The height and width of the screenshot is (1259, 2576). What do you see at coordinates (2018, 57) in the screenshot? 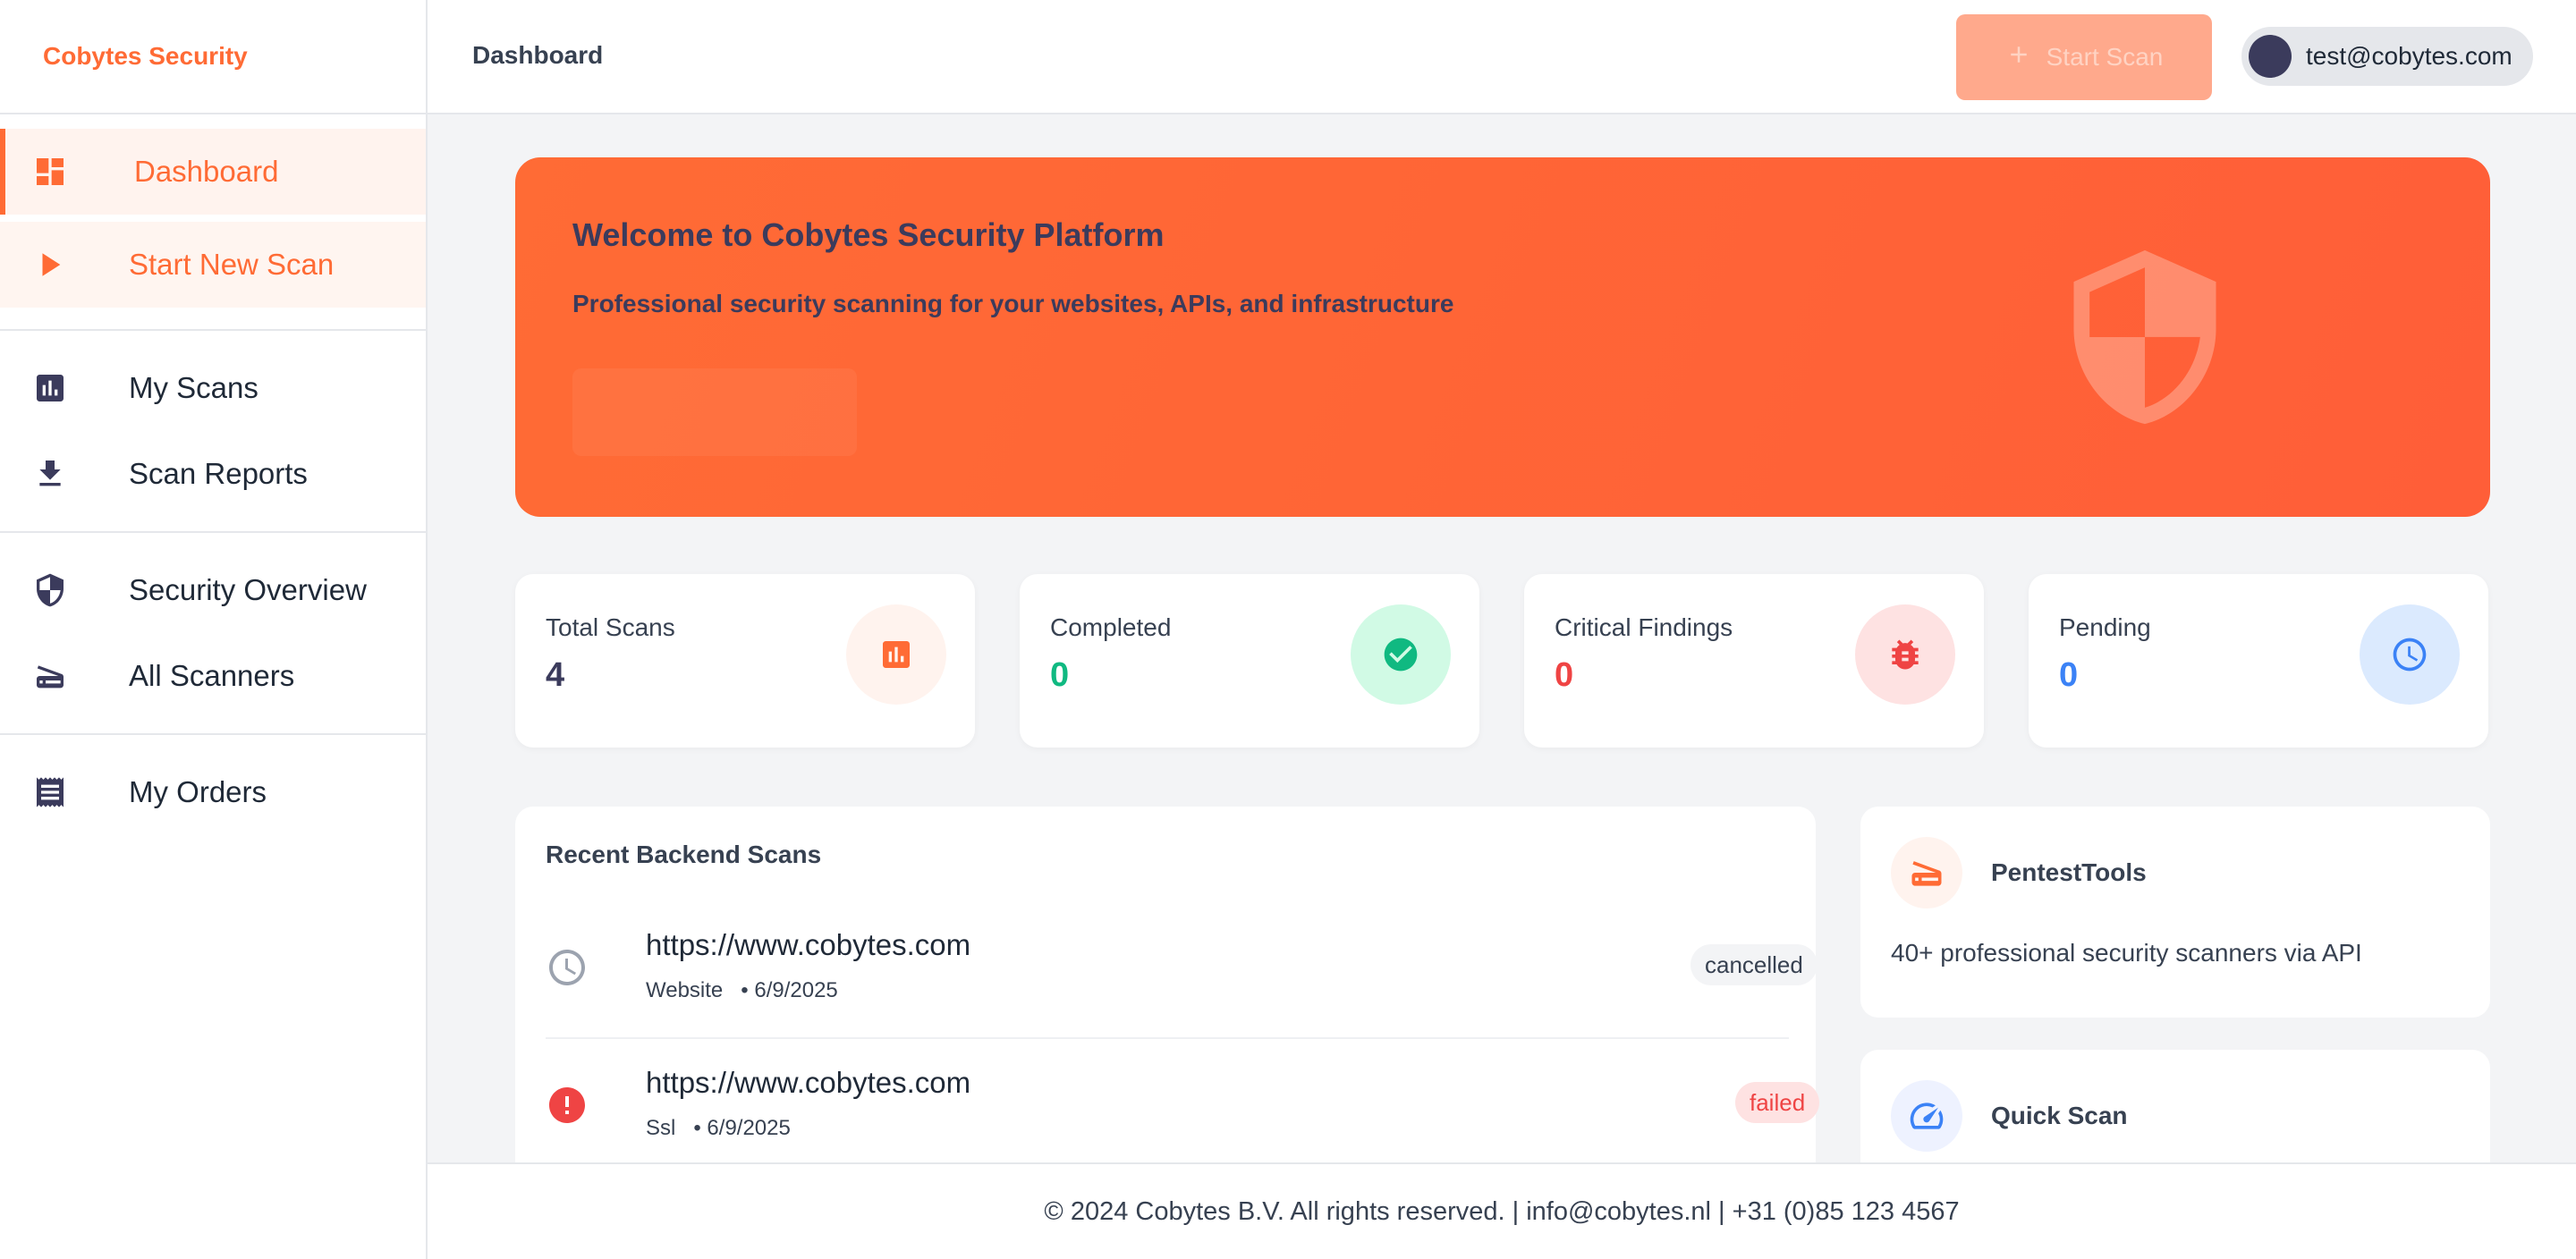
I see `plus-icon` at bounding box center [2018, 57].